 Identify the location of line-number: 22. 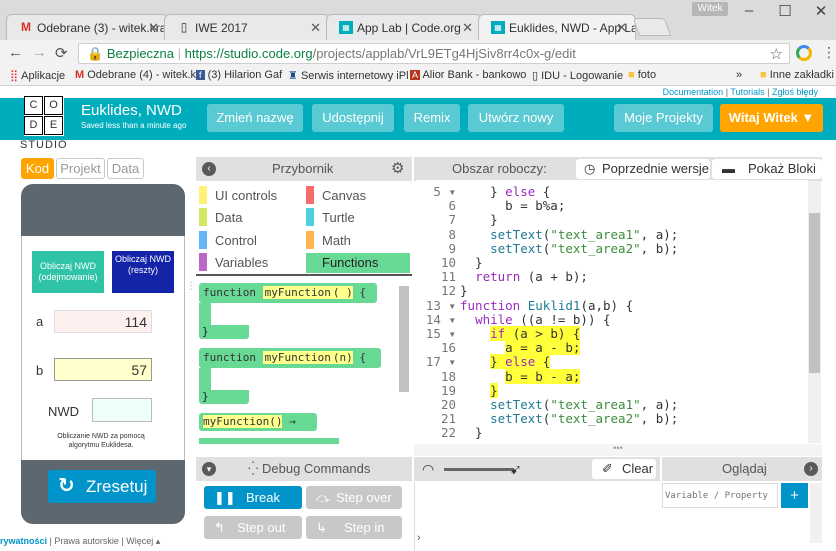
(436, 432).